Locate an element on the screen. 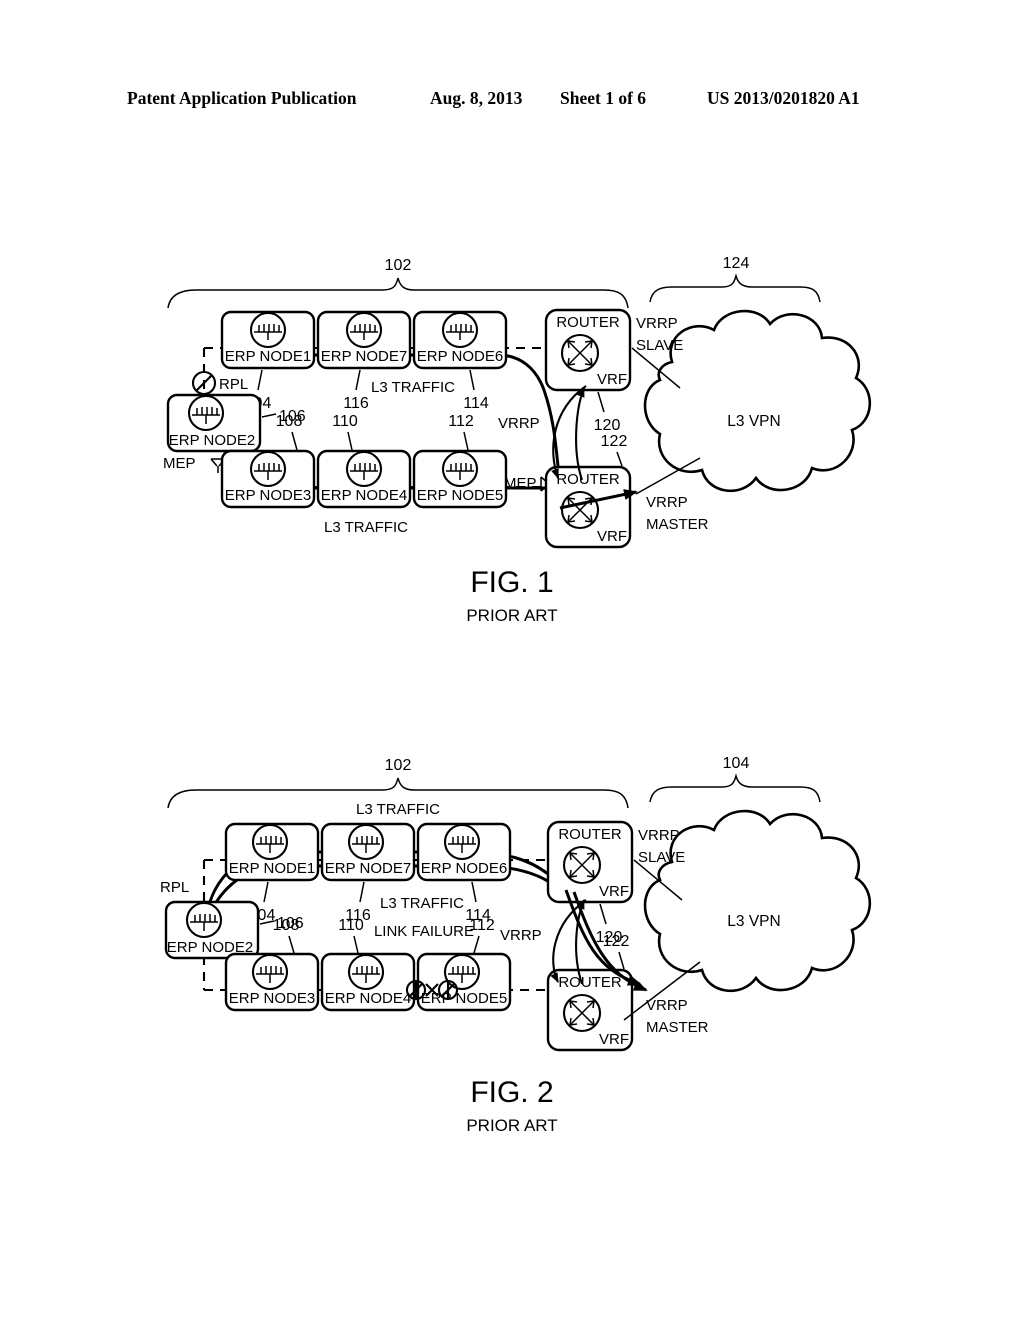 Image resolution: width=1024 pixels, height=1320 pixels. rpl-blocked-symbol: RPL is located at coordinates (219, 383).